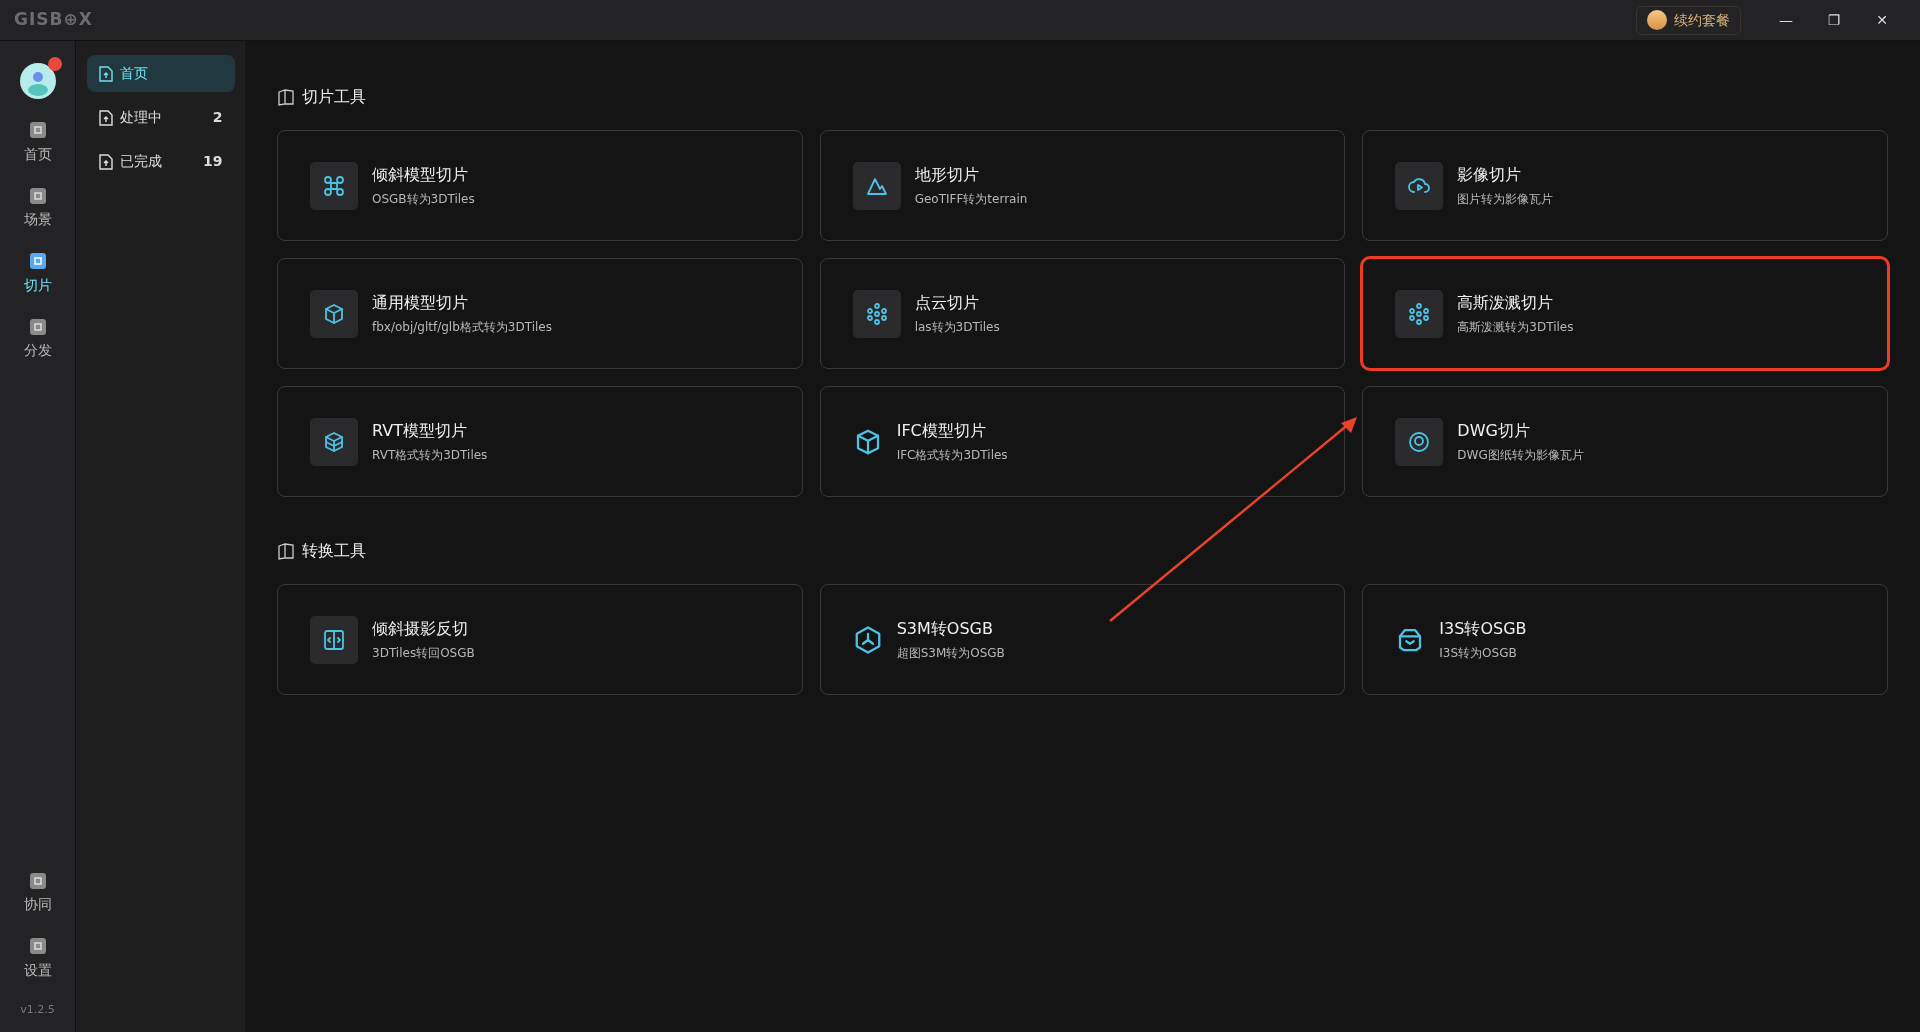 The width and height of the screenshot is (1920, 1032). Describe the element at coordinates (1625, 441) in the screenshot. I see `tool-card: DWG切片 DWG图纸转为影像瓦片` at that location.